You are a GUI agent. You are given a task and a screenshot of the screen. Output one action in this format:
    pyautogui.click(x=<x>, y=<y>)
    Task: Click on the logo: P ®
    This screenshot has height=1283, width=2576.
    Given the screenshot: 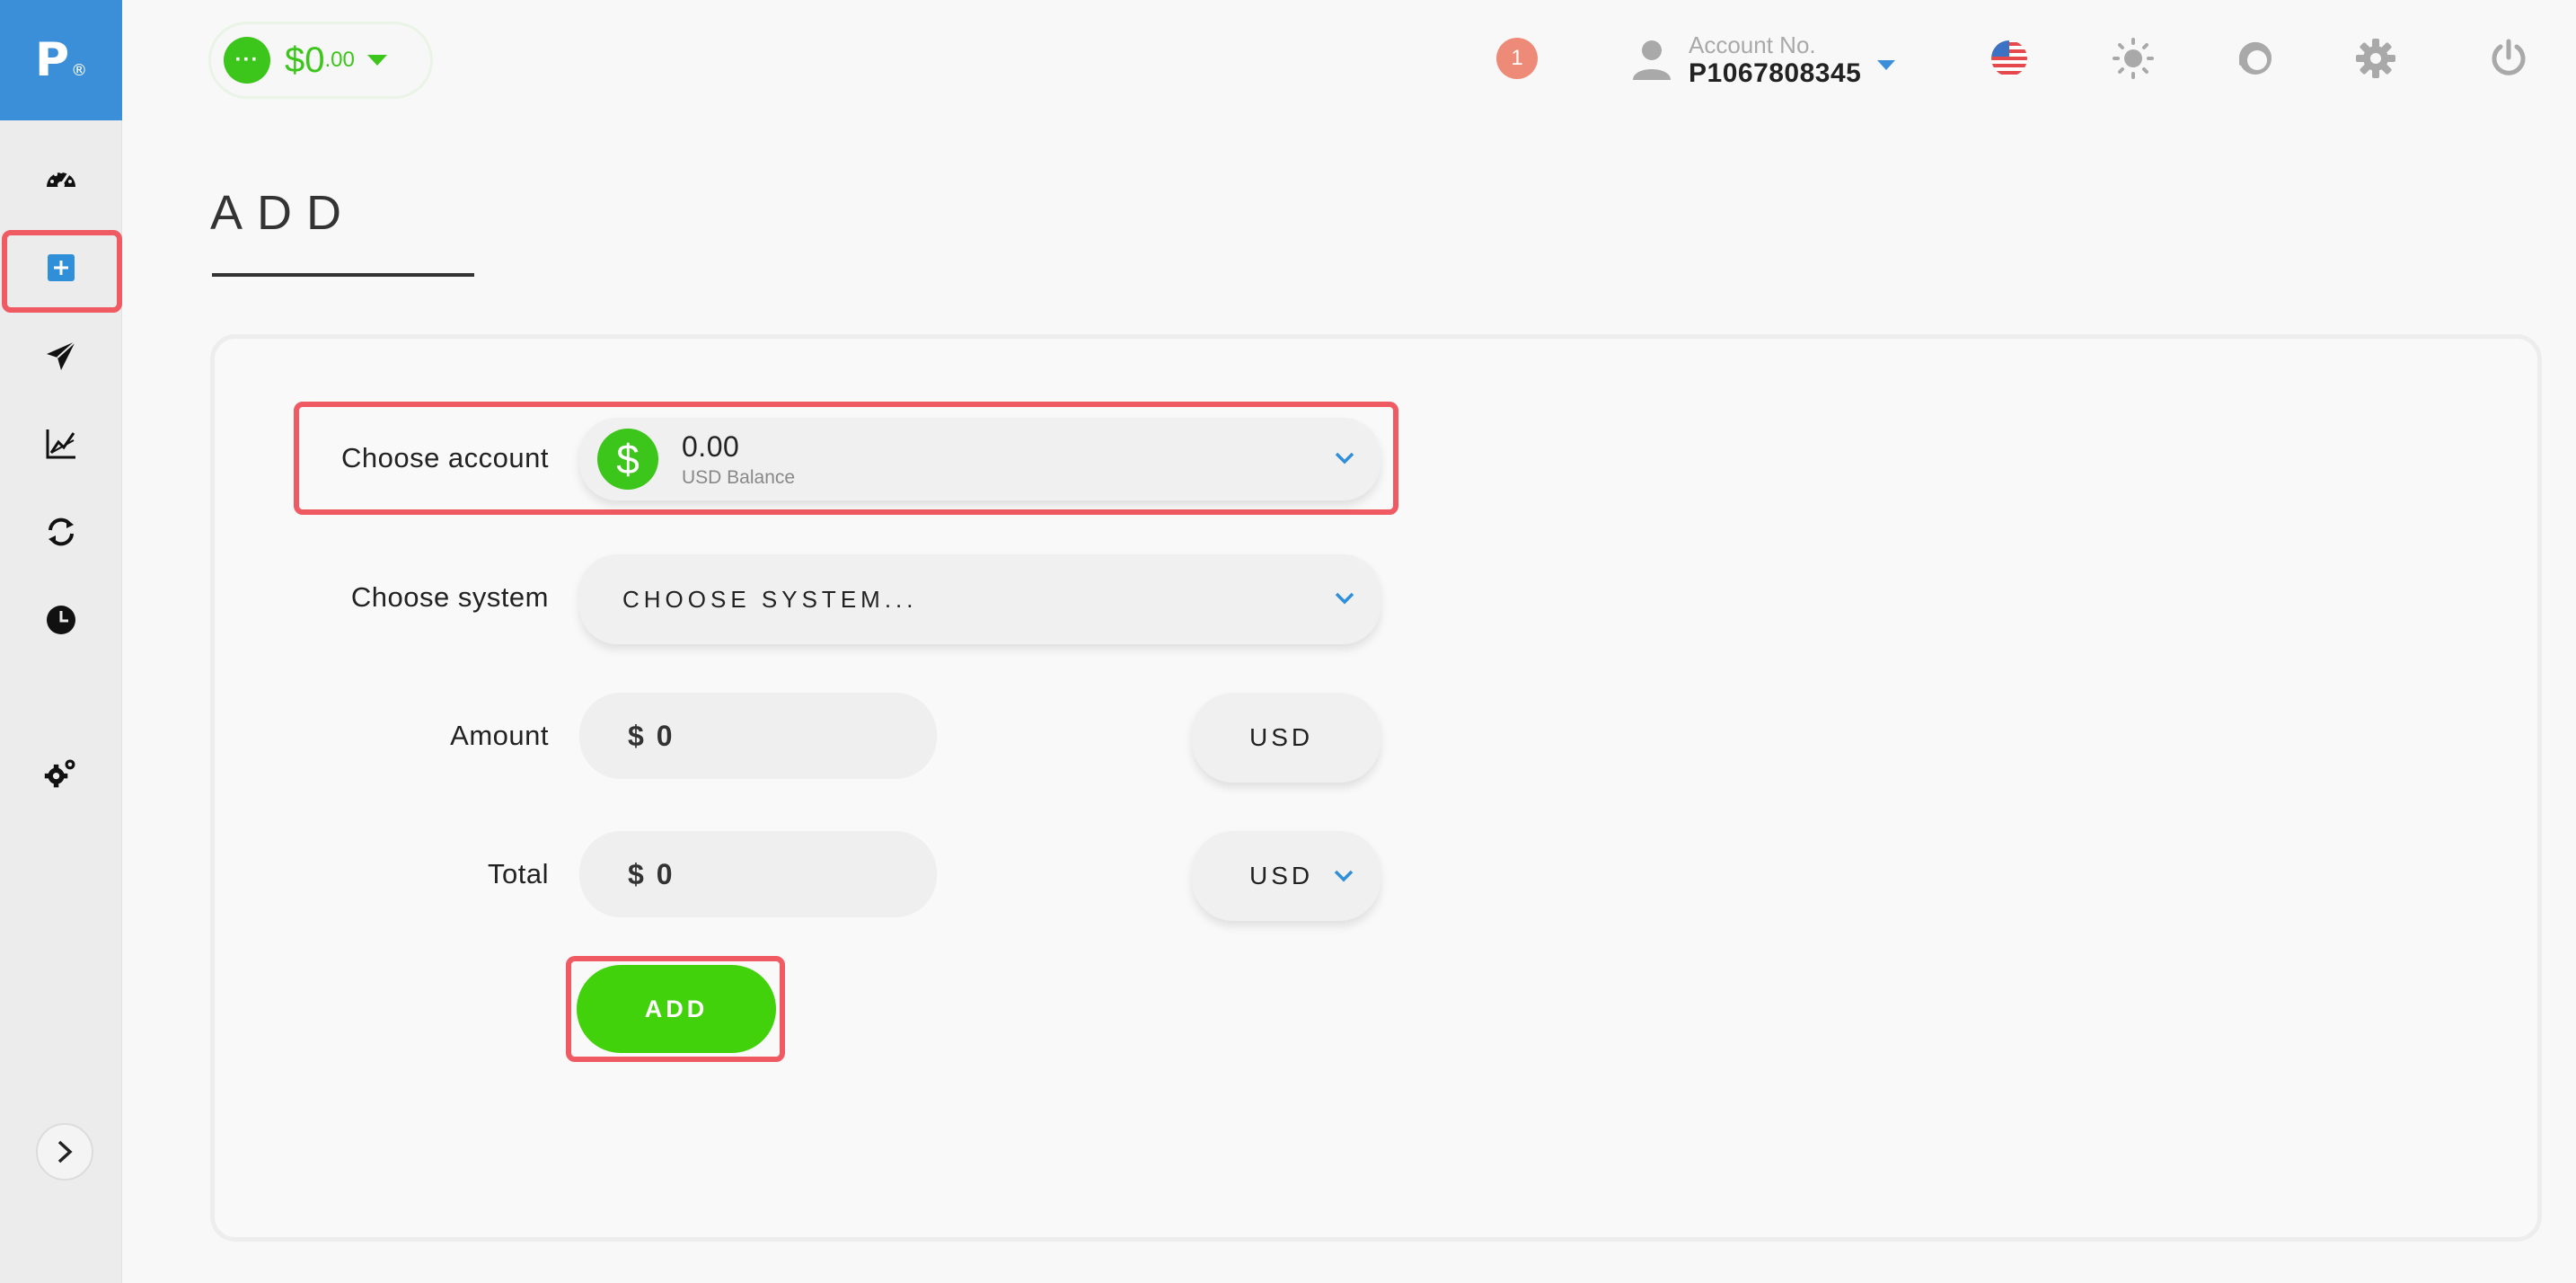 What is the action you would take?
    pyautogui.click(x=61, y=60)
    